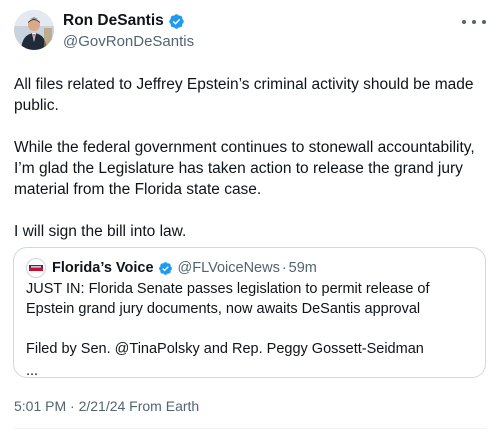  Describe the element at coordinates (464, 22) in the screenshot. I see `more-options-icon` at that location.